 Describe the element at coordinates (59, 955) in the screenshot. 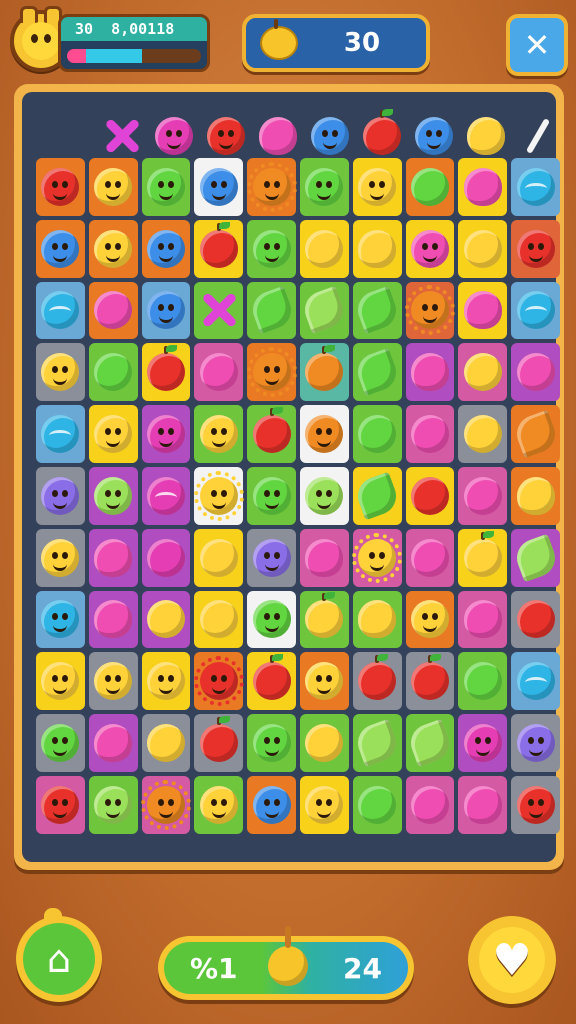

I see `home-button: ⌂` at that location.